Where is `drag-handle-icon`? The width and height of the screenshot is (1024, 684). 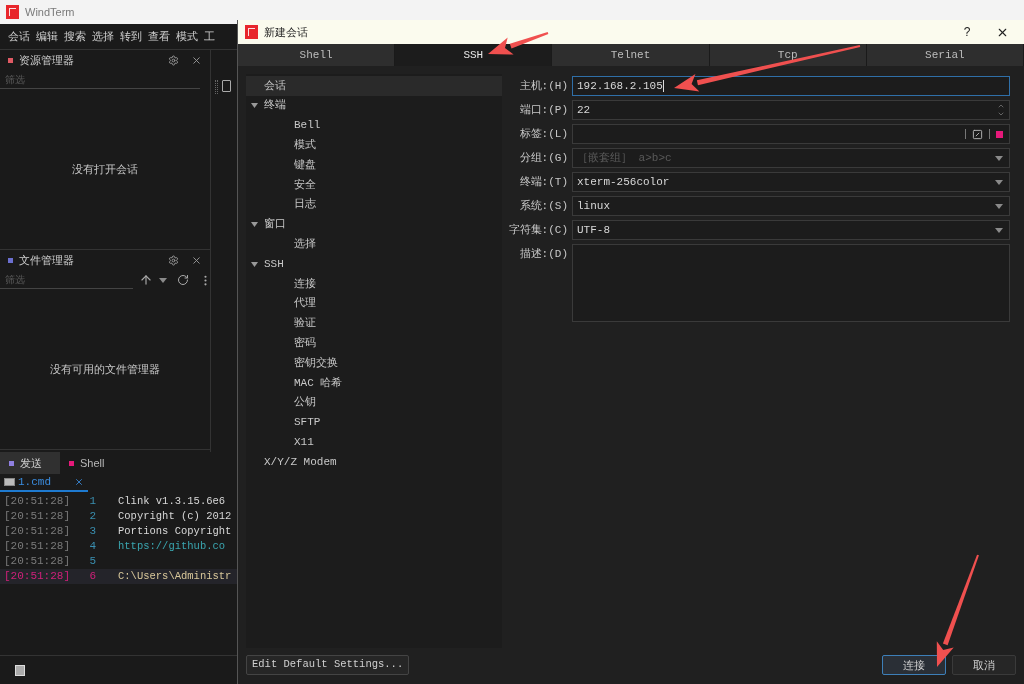 drag-handle-icon is located at coordinates (216, 87).